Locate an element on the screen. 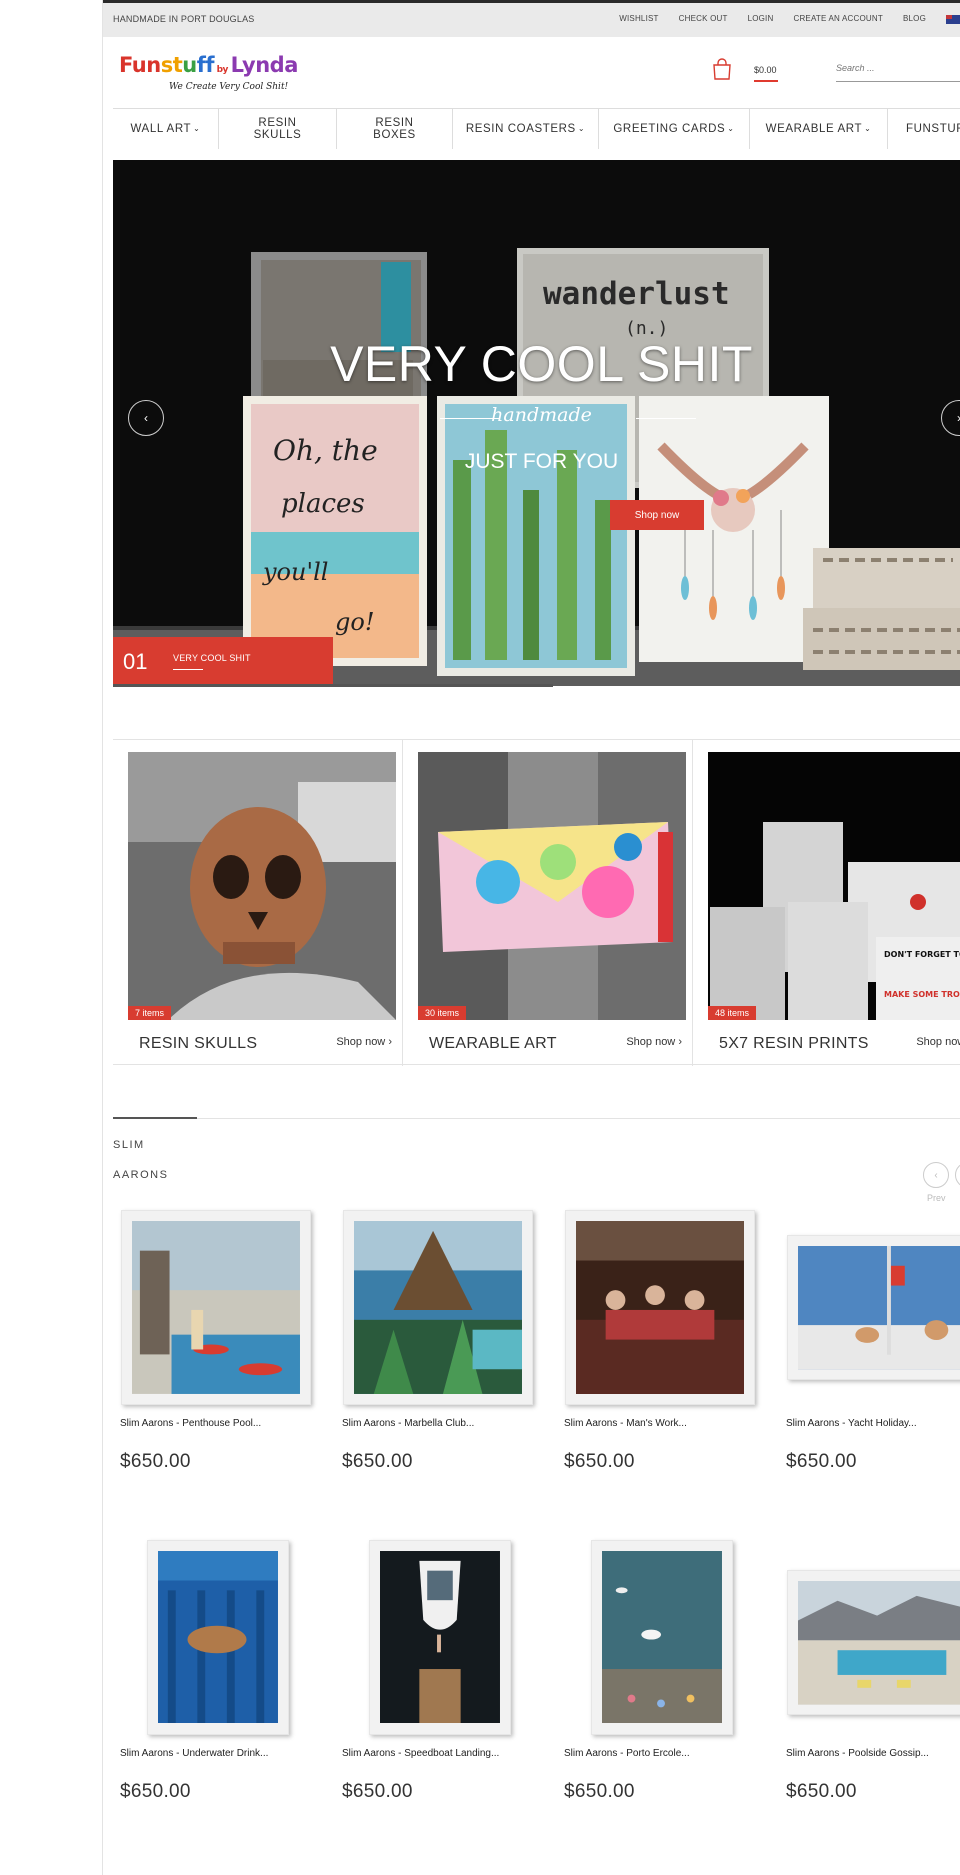  nav-item-greeting-cards: GREETING CARDS ⌄ is located at coordinates (674, 129).